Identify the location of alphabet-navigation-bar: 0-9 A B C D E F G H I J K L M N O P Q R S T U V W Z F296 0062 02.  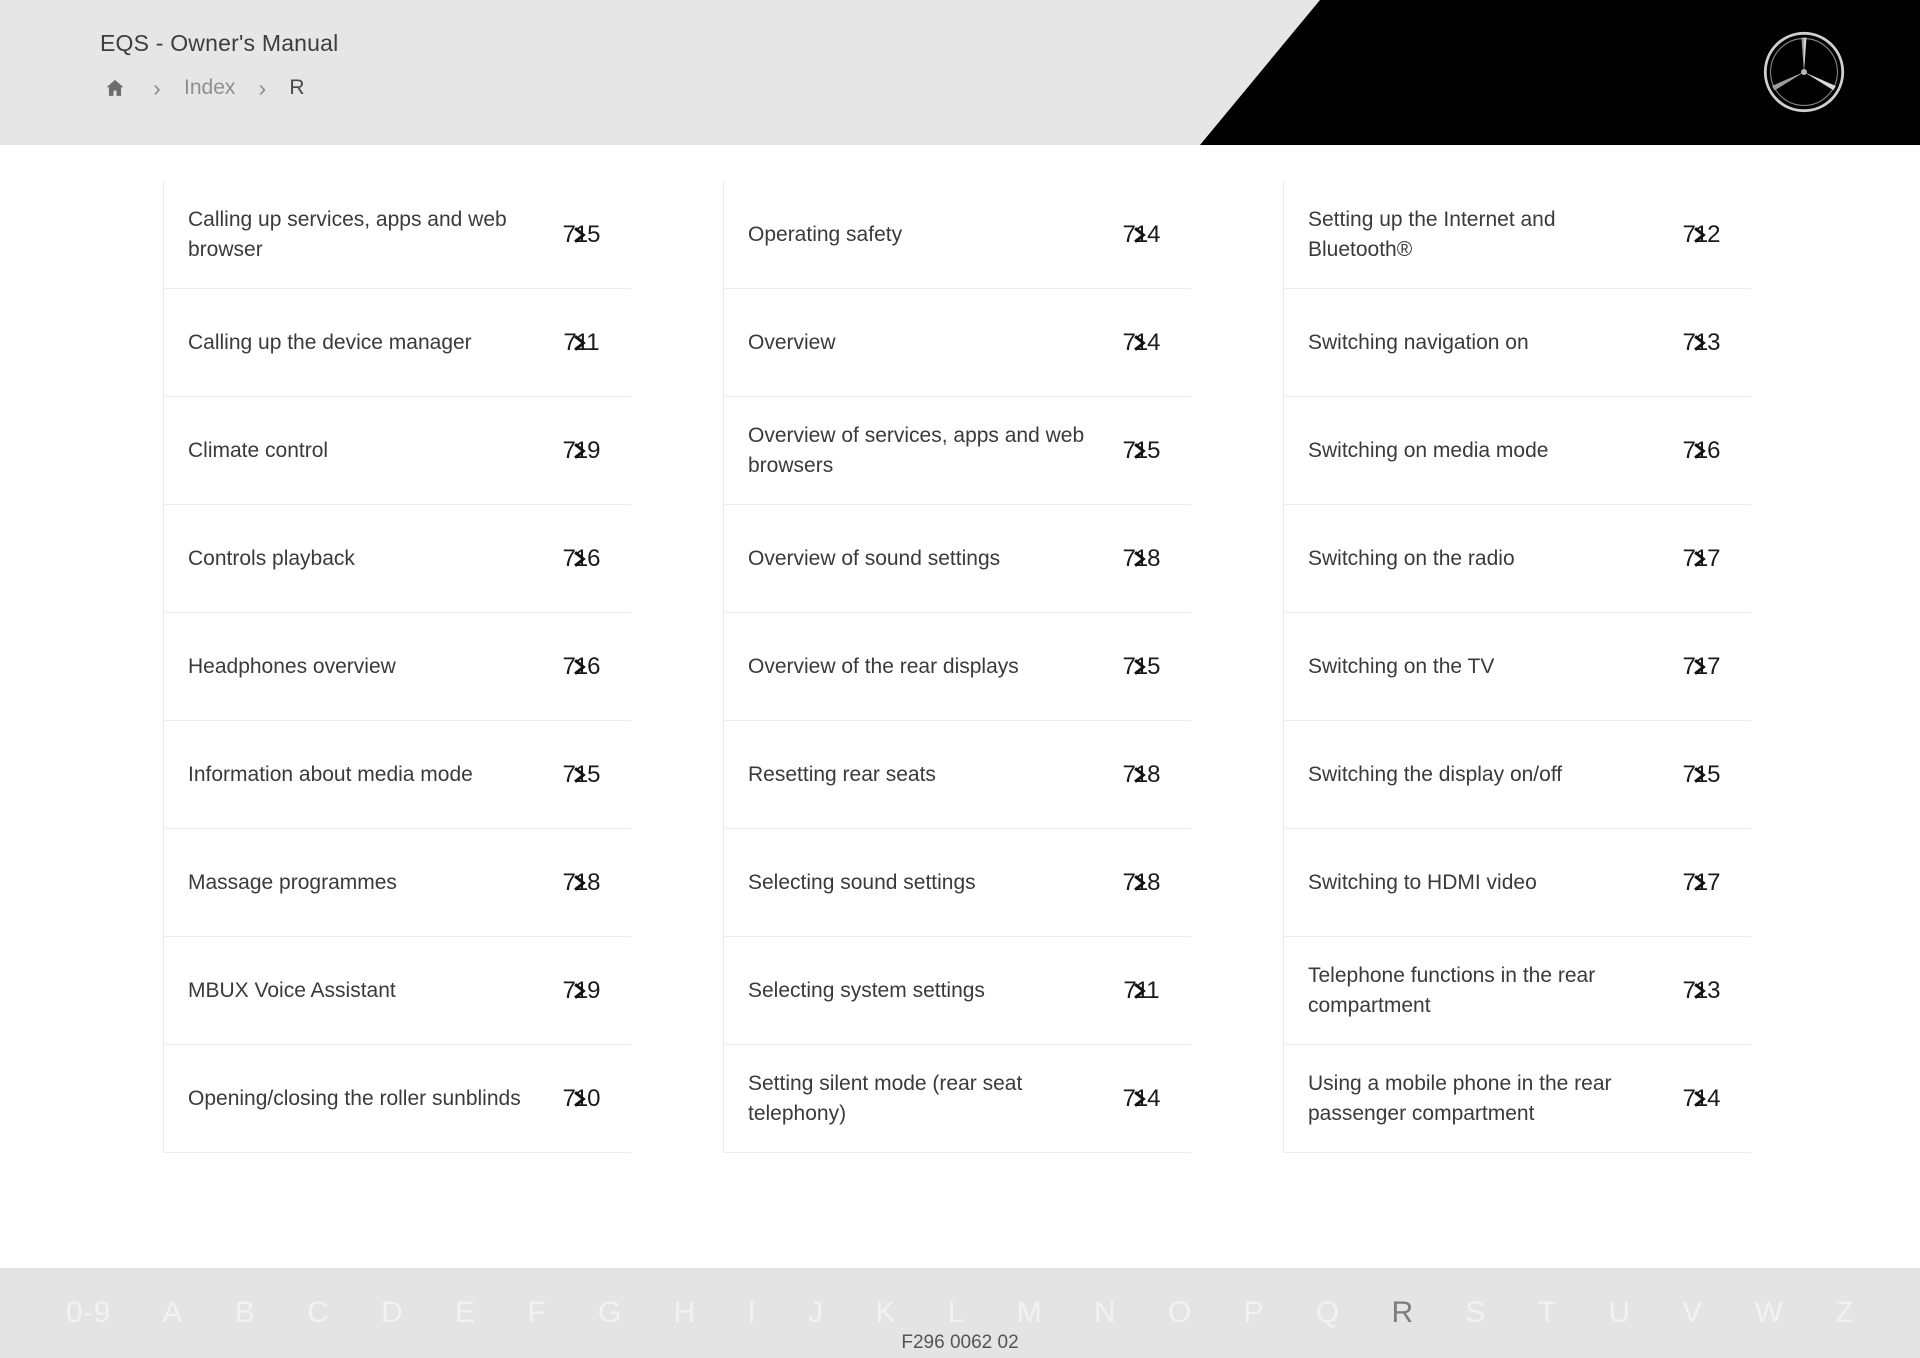
(960, 1313).